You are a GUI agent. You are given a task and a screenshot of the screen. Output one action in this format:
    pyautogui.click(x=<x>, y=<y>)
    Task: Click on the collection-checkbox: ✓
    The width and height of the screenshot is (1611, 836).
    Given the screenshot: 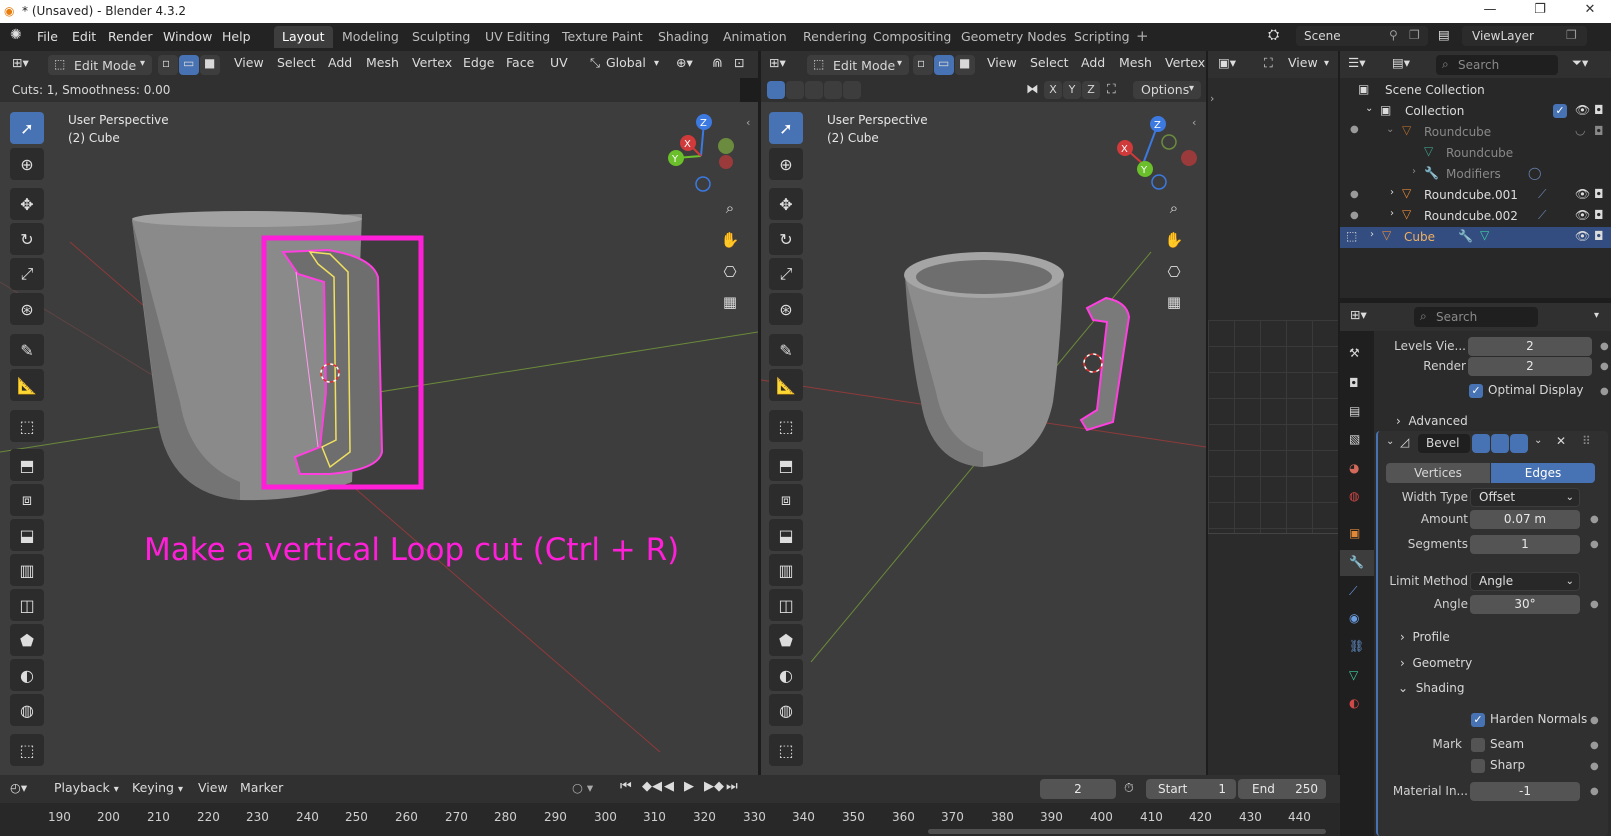 What is the action you would take?
    pyautogui.click(x=1560, y=111)
    